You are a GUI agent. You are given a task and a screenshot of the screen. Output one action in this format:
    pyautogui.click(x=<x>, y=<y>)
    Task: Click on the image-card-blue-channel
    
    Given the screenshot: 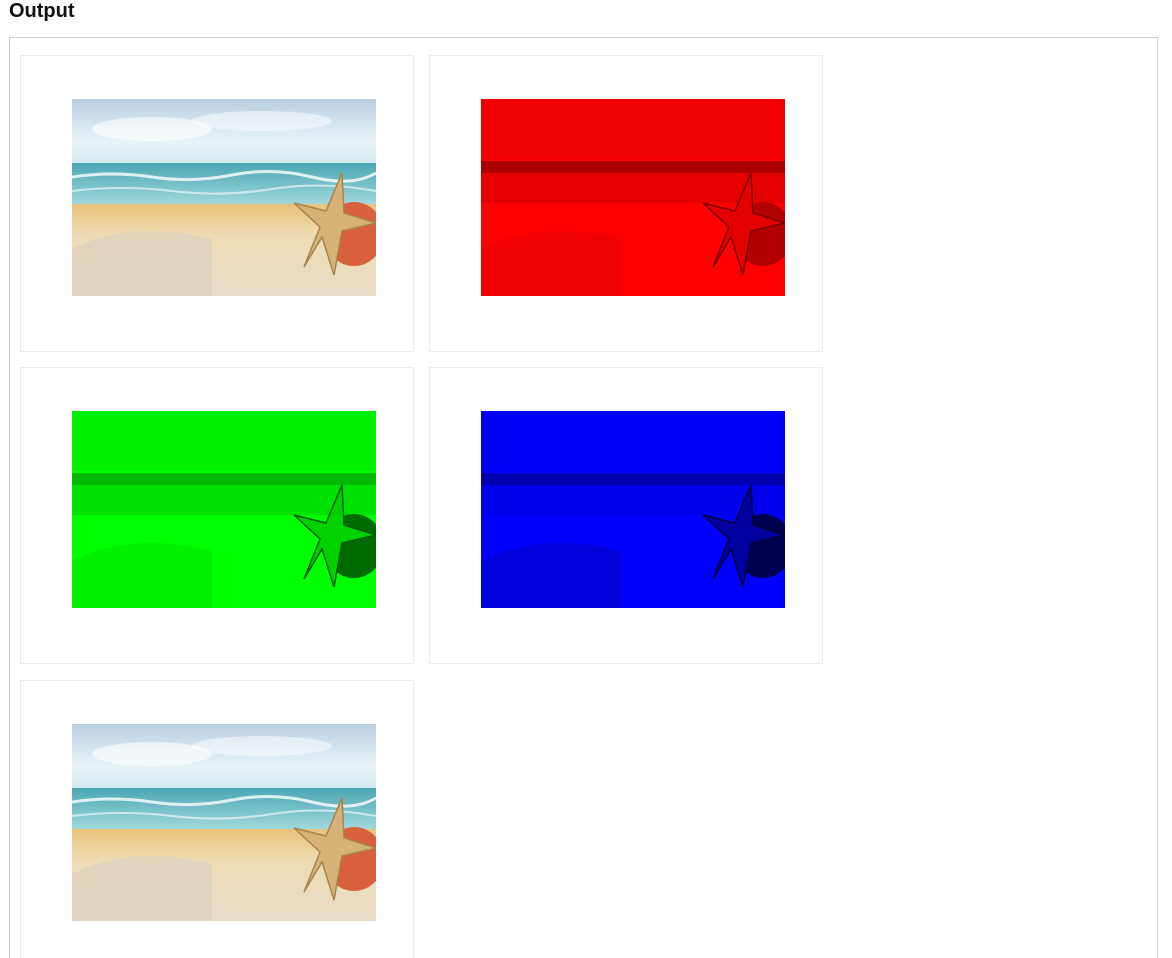 What is the action you would take?
    pyautogui.click(x=626, y=515)
    